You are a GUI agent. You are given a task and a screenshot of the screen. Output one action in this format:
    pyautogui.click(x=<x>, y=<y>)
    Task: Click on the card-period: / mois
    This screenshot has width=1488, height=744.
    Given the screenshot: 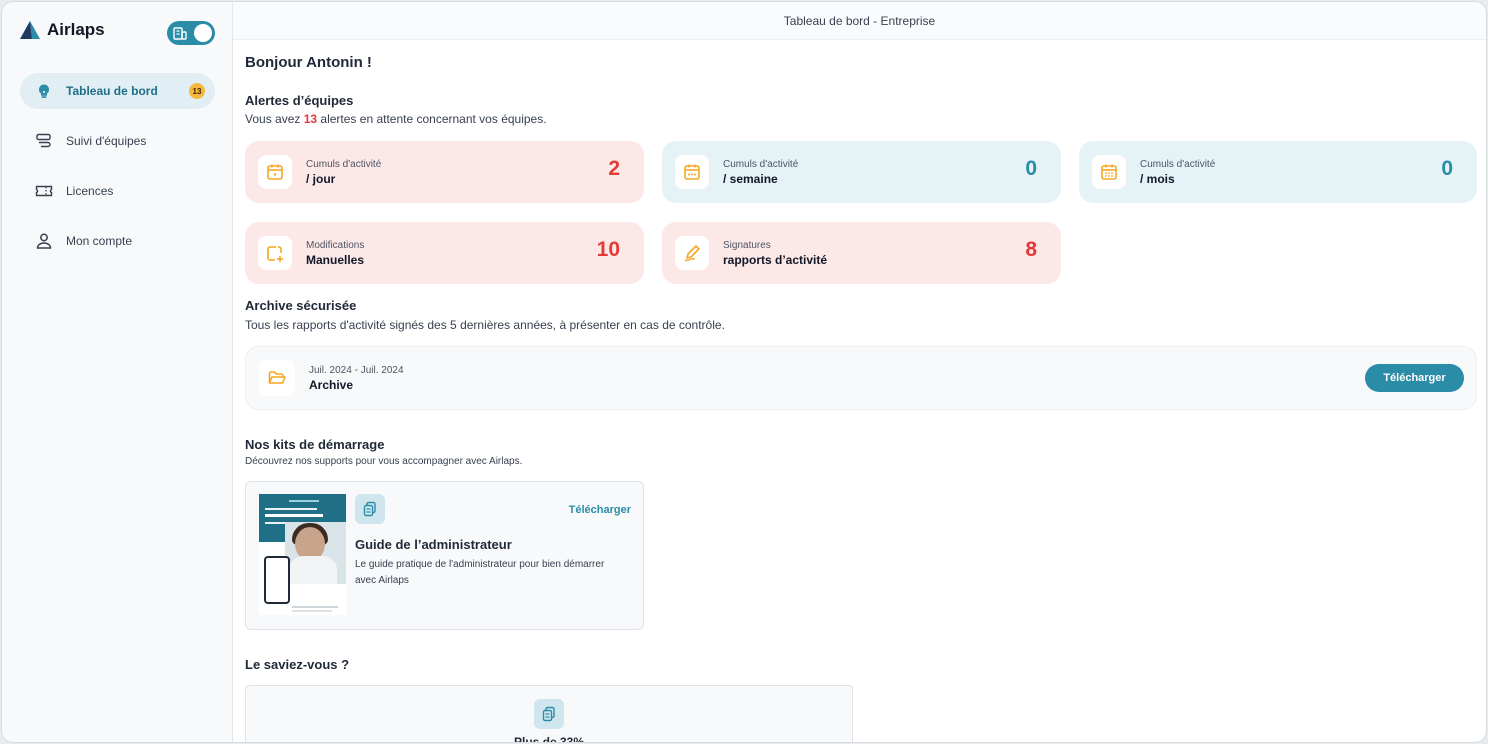 What is the action you would take?
    pyautogui.click(x=1157, y=178)
    